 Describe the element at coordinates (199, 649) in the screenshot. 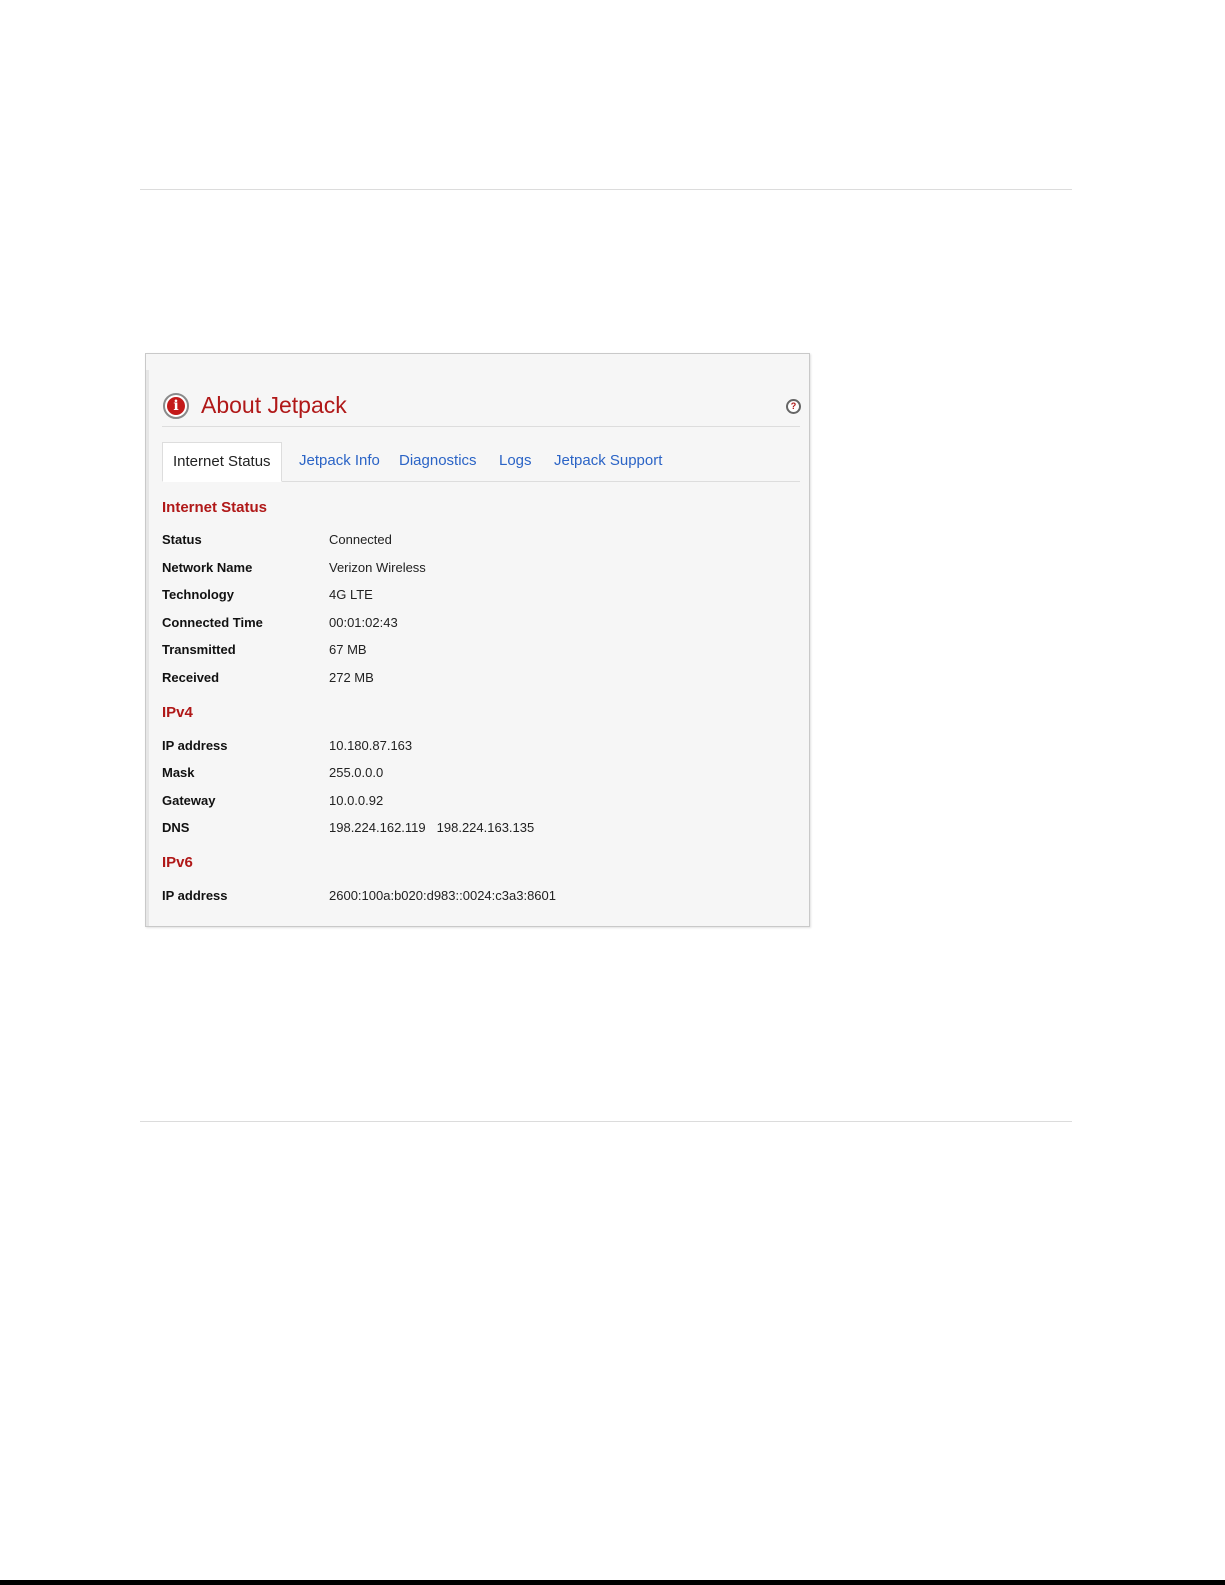

I see `label-transmitted: Transmitted` at that location.